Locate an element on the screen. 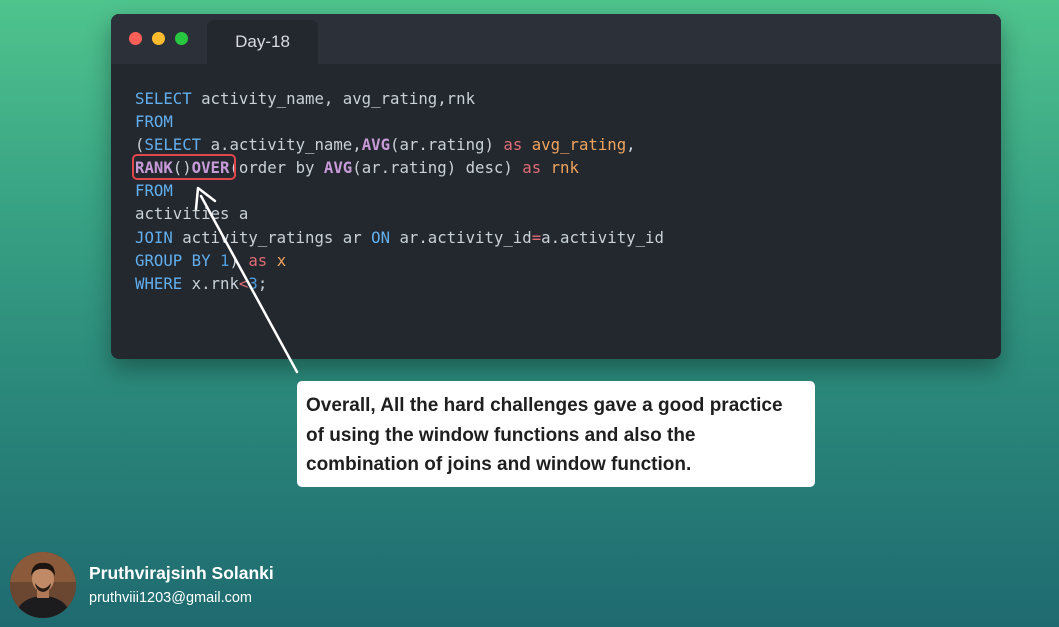  code-token: ; is located at coordinates (262, 283).